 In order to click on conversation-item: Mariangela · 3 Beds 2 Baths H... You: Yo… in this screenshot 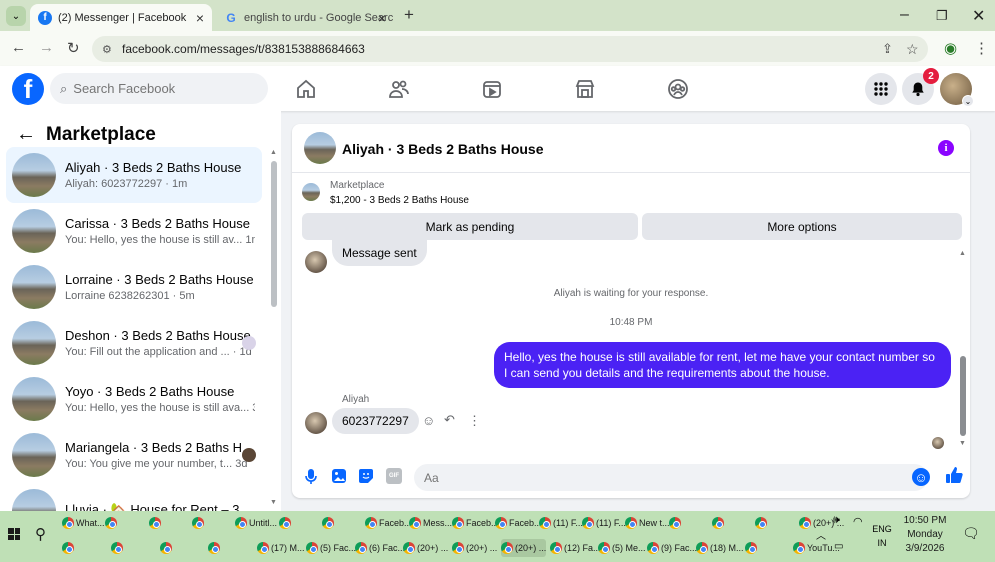, I will do `click(134, 455)`.